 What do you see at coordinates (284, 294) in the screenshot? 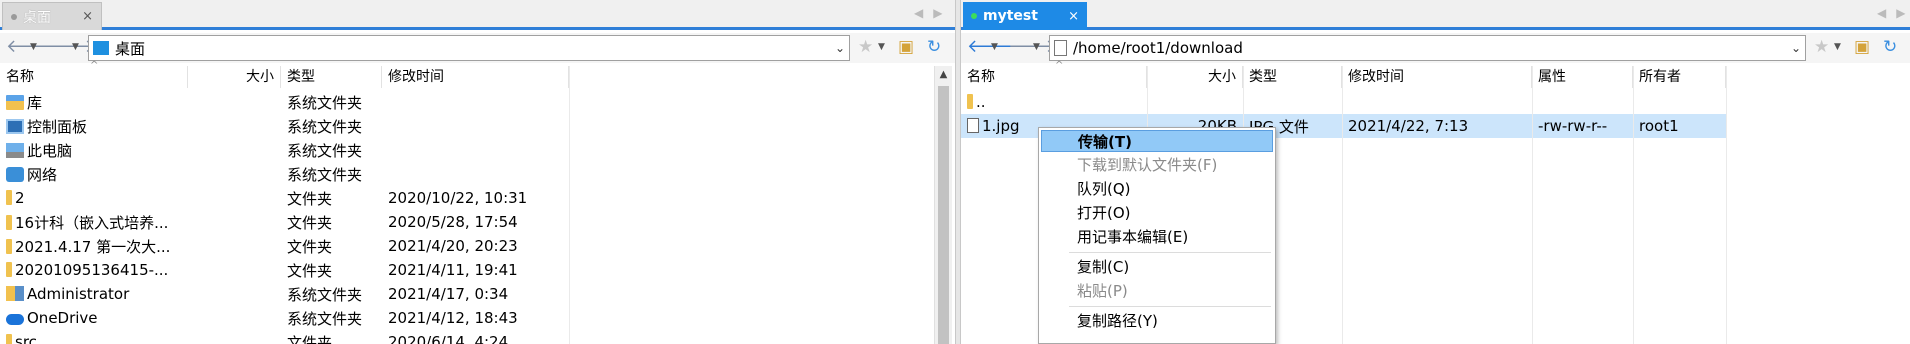
I see `list-item: Administrator 系统文件夹 2021/4/17, 0:34` at bounding box center [284, 294].